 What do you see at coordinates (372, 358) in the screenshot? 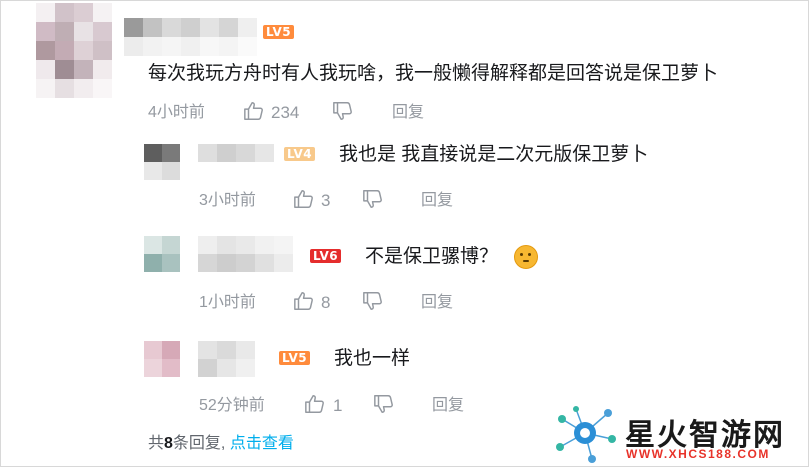
I see `reply-text: 我也一样` at bounding box center [372, 358].